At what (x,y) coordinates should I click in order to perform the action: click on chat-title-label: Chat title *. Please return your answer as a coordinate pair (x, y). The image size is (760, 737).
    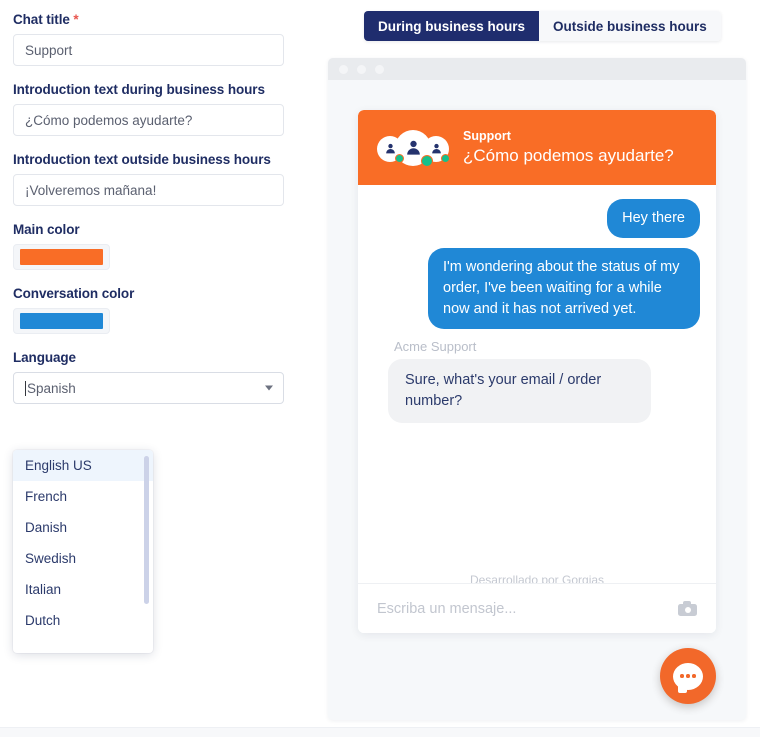
    Looking at the image, I should click on (46, 19).